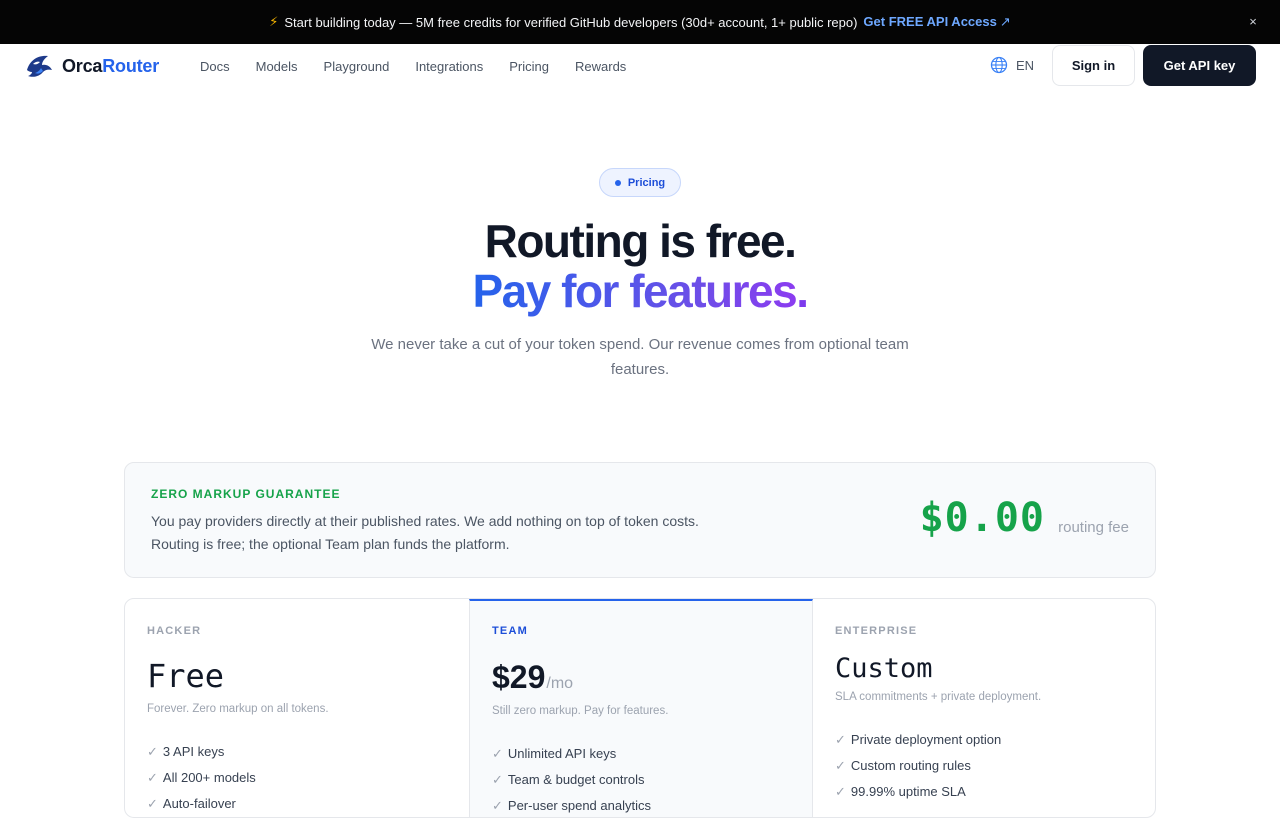 The height and width of the screenshot is (818, 1280). I want to click on badge-dot-icon, so click(617, 182).